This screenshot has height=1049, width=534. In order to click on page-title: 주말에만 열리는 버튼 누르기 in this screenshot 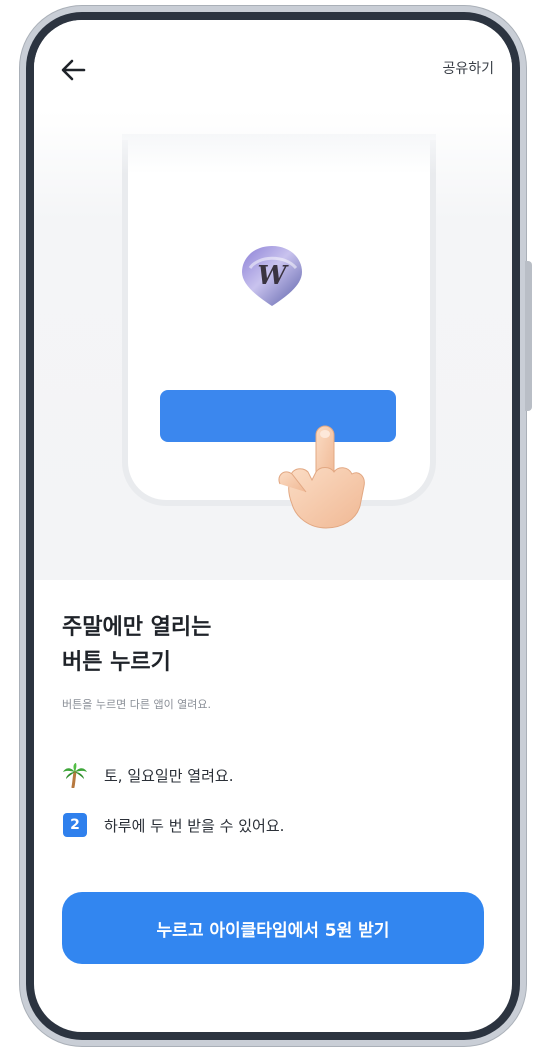, I will do `click(272, 645)`.